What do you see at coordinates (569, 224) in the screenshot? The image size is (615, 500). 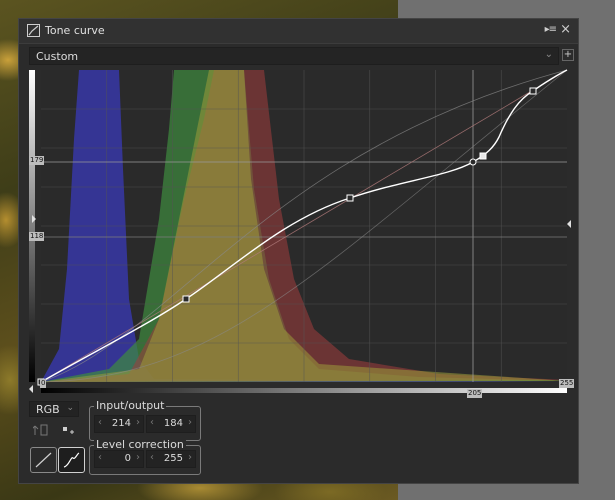 I see `right-slider-icon` at bounding box center [569, 224].